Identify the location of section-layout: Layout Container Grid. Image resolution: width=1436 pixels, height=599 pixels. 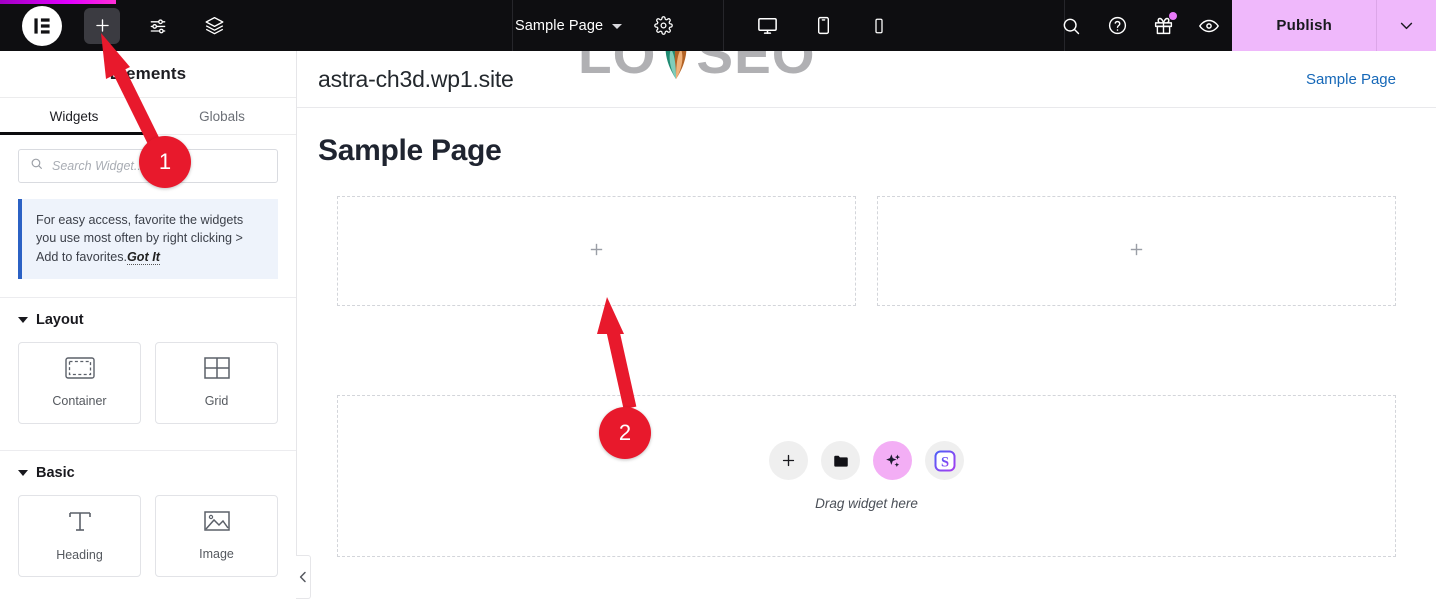
(148, 364).